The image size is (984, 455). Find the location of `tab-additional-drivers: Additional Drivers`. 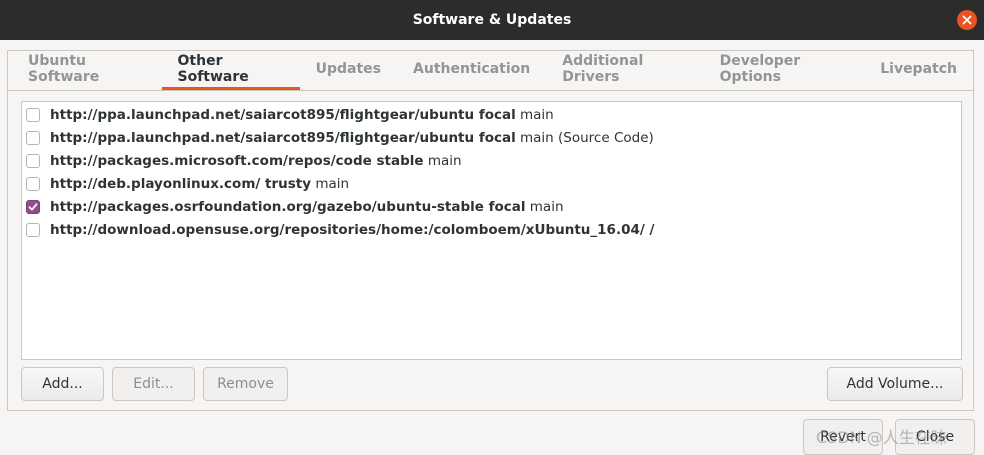

tab-additional-drivers: Additional Drivers is located at coordinates (624, 70).